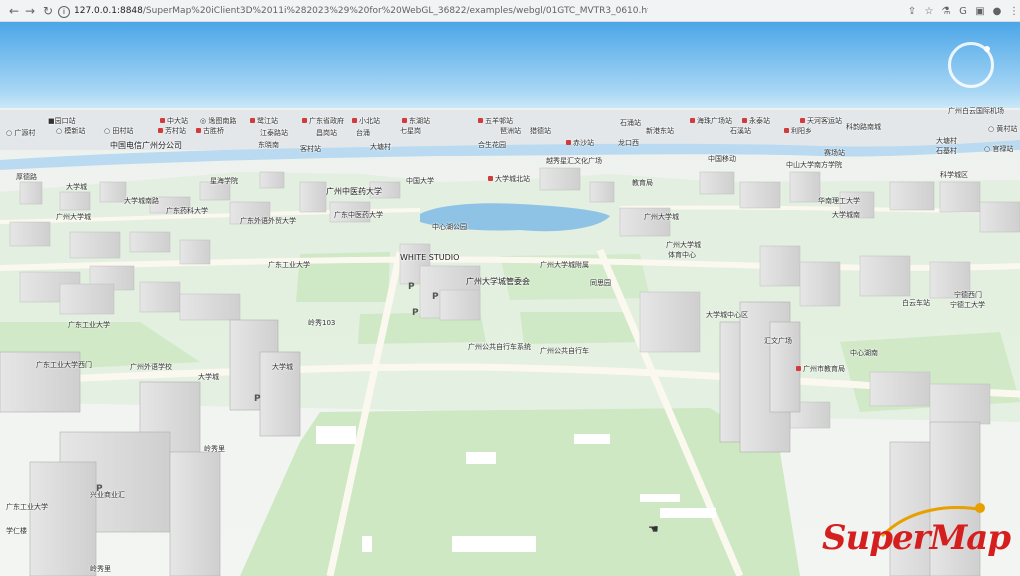  What do you see at coordinates (660, 131) in the screenshot?
I see `map-label: 新港东站` at bounding box center [660, 131].